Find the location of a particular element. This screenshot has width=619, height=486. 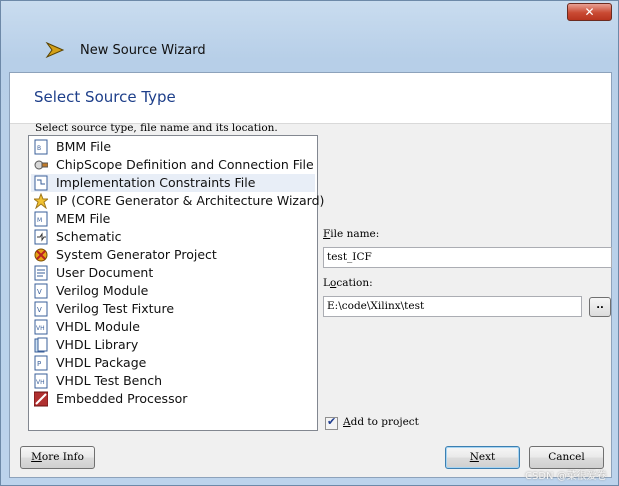

watermark: CSDN @菜很爱卷 is located at coordinates (566, 476).